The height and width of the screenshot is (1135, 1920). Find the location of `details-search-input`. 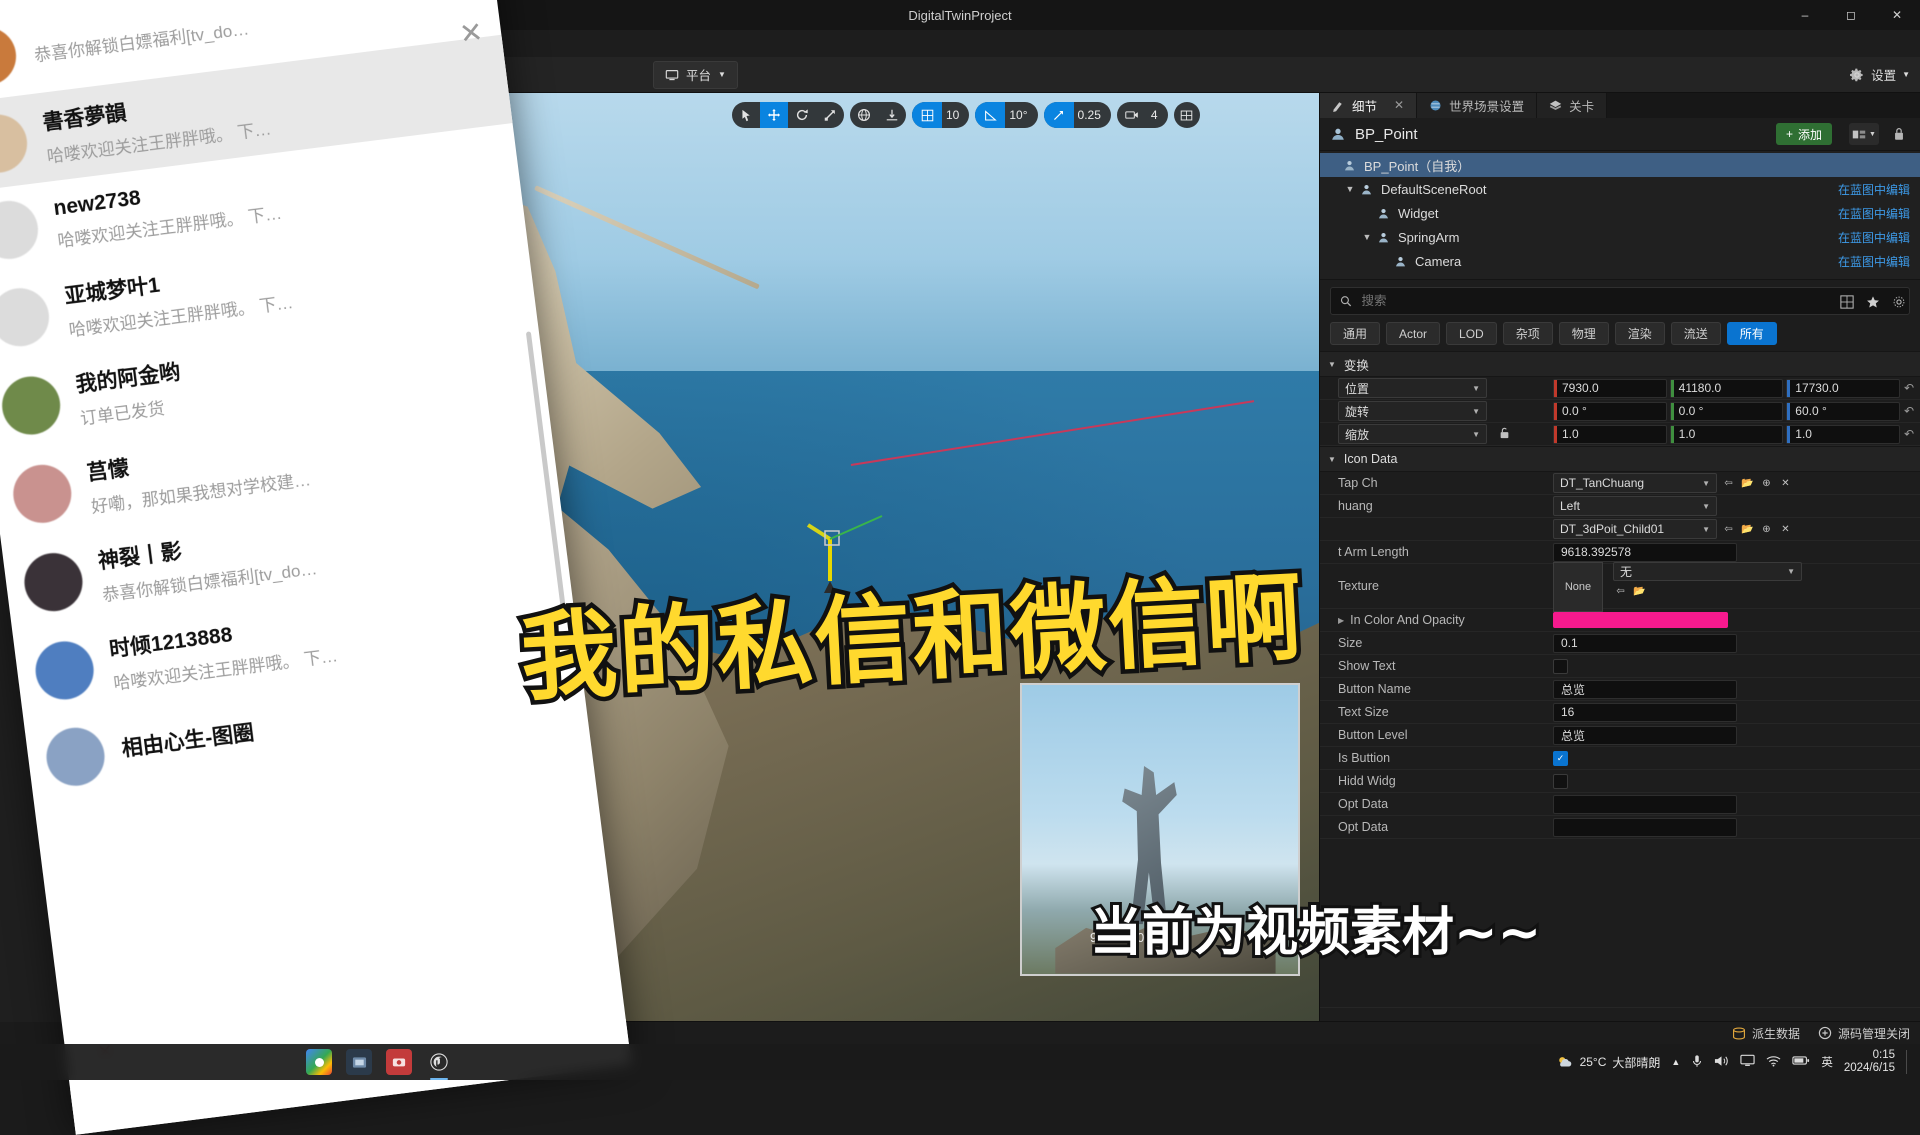

details-search-input is located at coordinates (1629, 301).